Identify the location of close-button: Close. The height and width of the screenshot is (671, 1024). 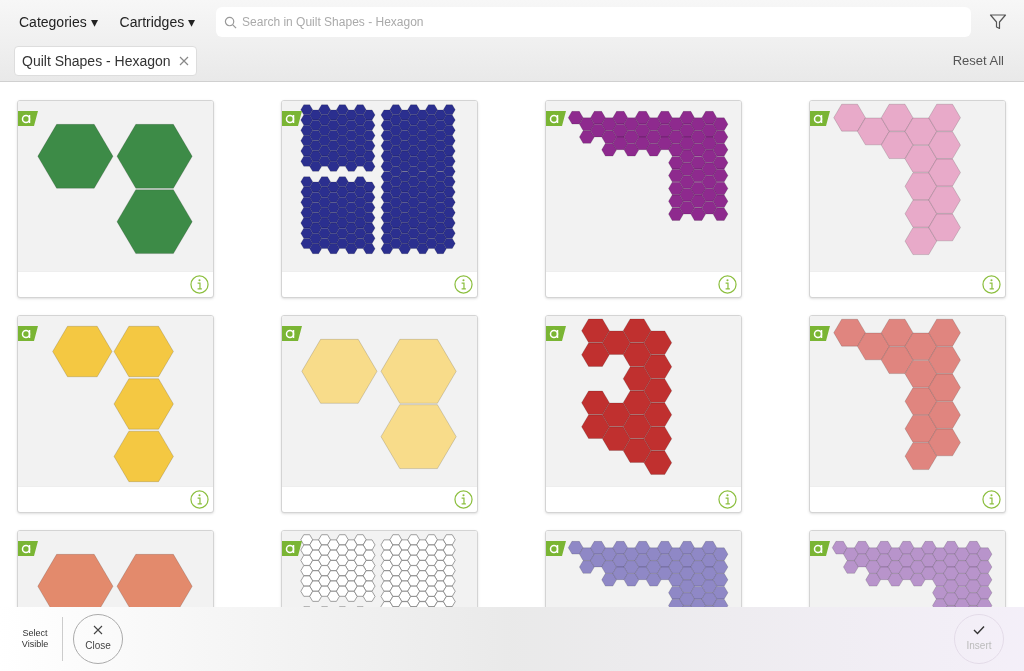
(98, 639).